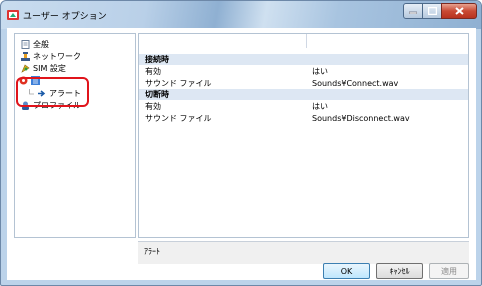 Image resolution: width=482 pixels, height=286 pixels. Describe the element at coordinates (361, 118) in the screenshot. I see `property-value: Sounds¥Disconnect.wav` at that location.